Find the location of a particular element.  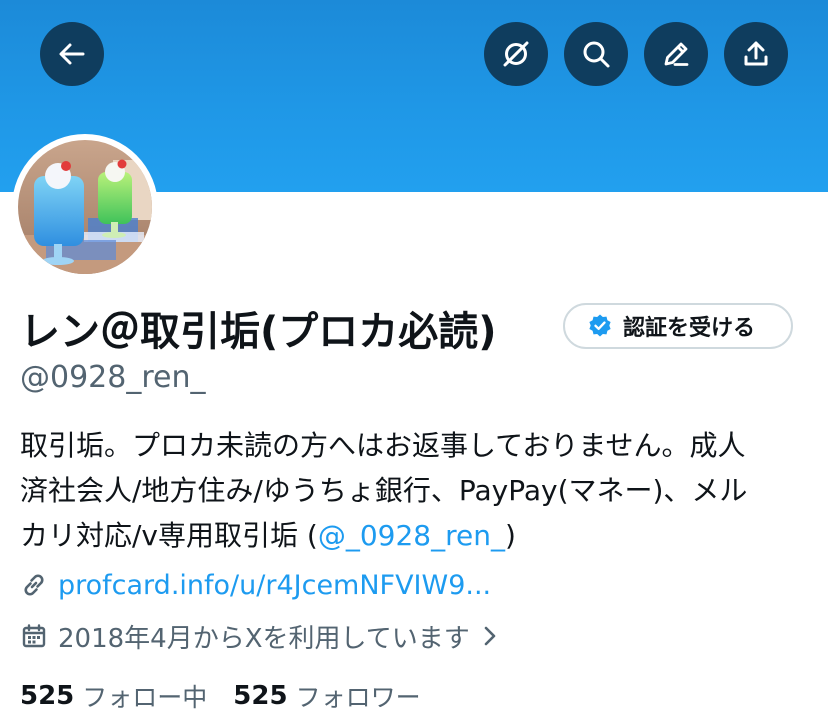

bio-line: 済社会人/地方住み/ゆうちょ銀行、PayPay(マネー)、メル is located at coordinates (384, 490).